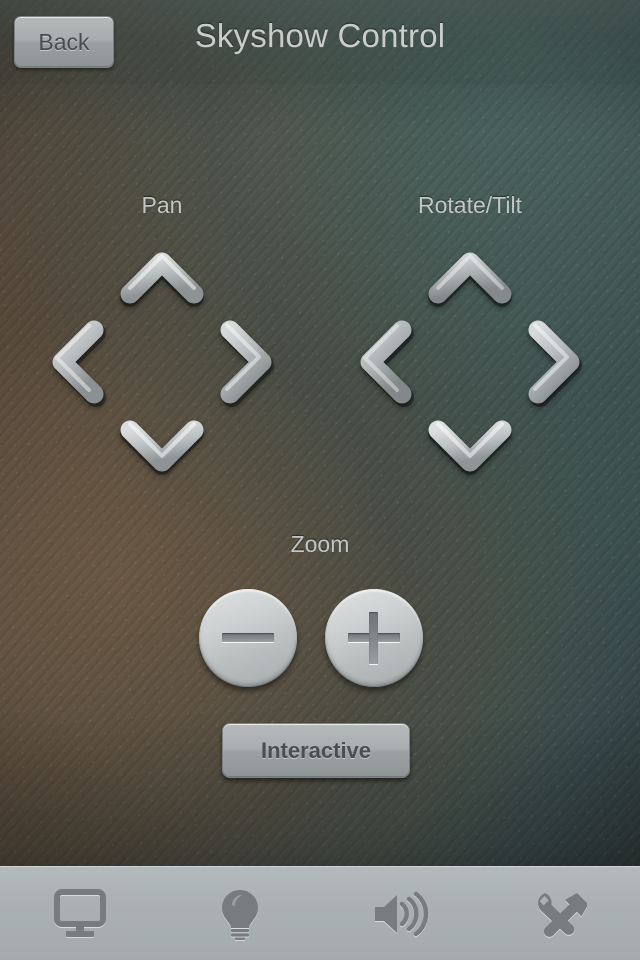 The image size is (640, 960). I want to click on toolbar-item-lights, so click(240, 913).